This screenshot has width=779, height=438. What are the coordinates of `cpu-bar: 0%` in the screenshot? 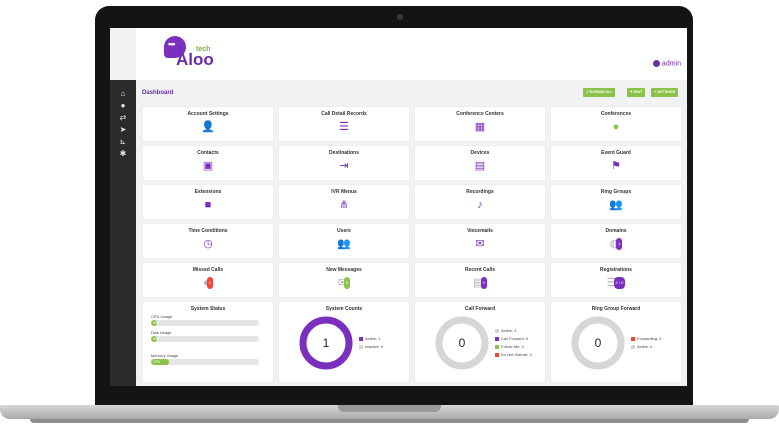 It's located at (205, 323).